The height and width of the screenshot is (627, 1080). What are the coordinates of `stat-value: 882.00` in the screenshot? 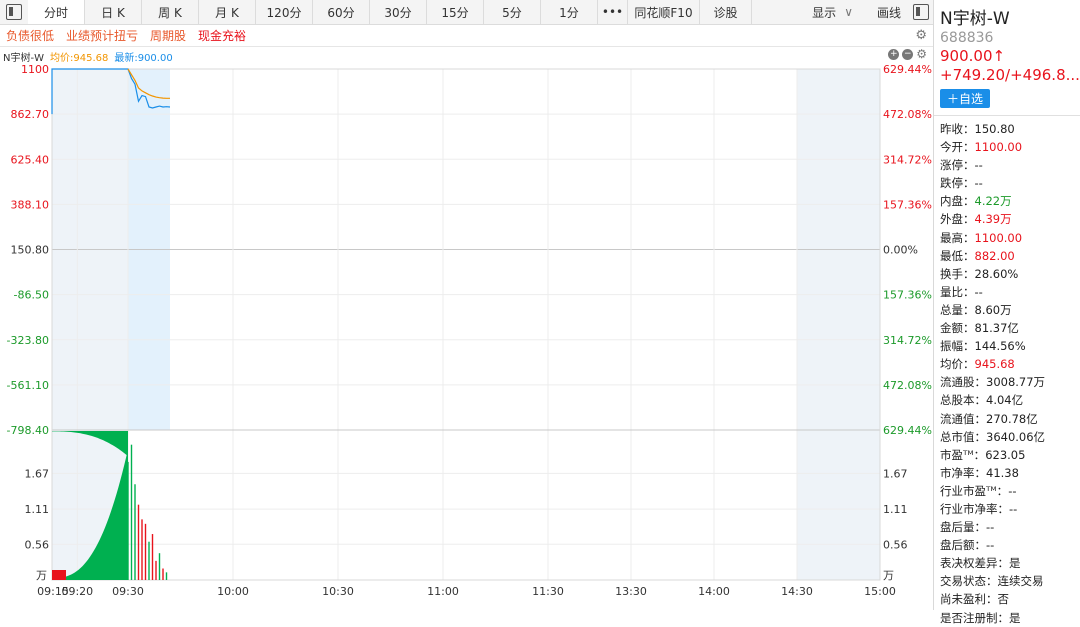 It's located at (994, 255).